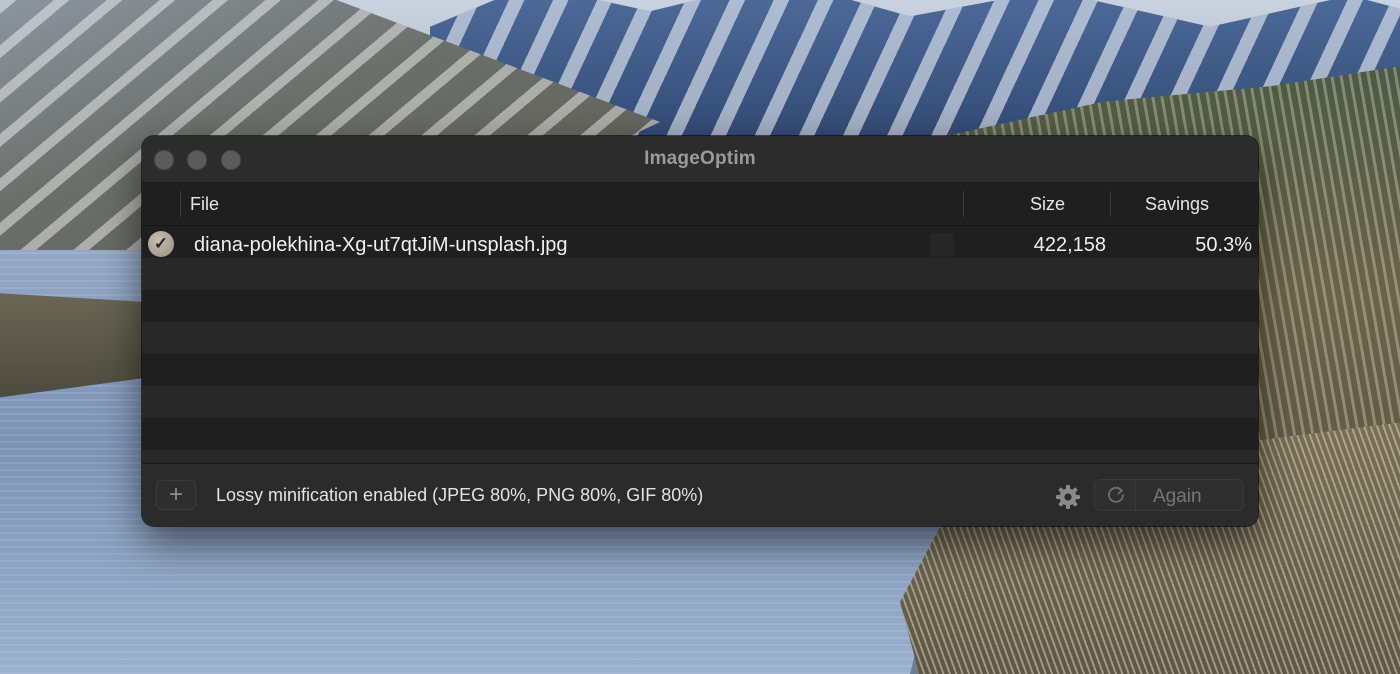  Describe the element at coordinates (942, 245) in the screenshot. I see `row-marker` at that location.